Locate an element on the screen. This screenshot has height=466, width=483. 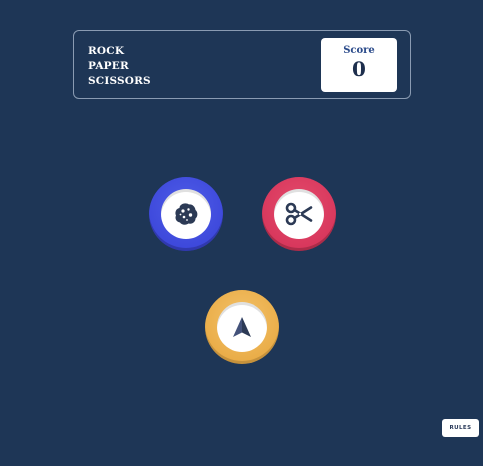
scissors-button is located at coordinates (299, 214).